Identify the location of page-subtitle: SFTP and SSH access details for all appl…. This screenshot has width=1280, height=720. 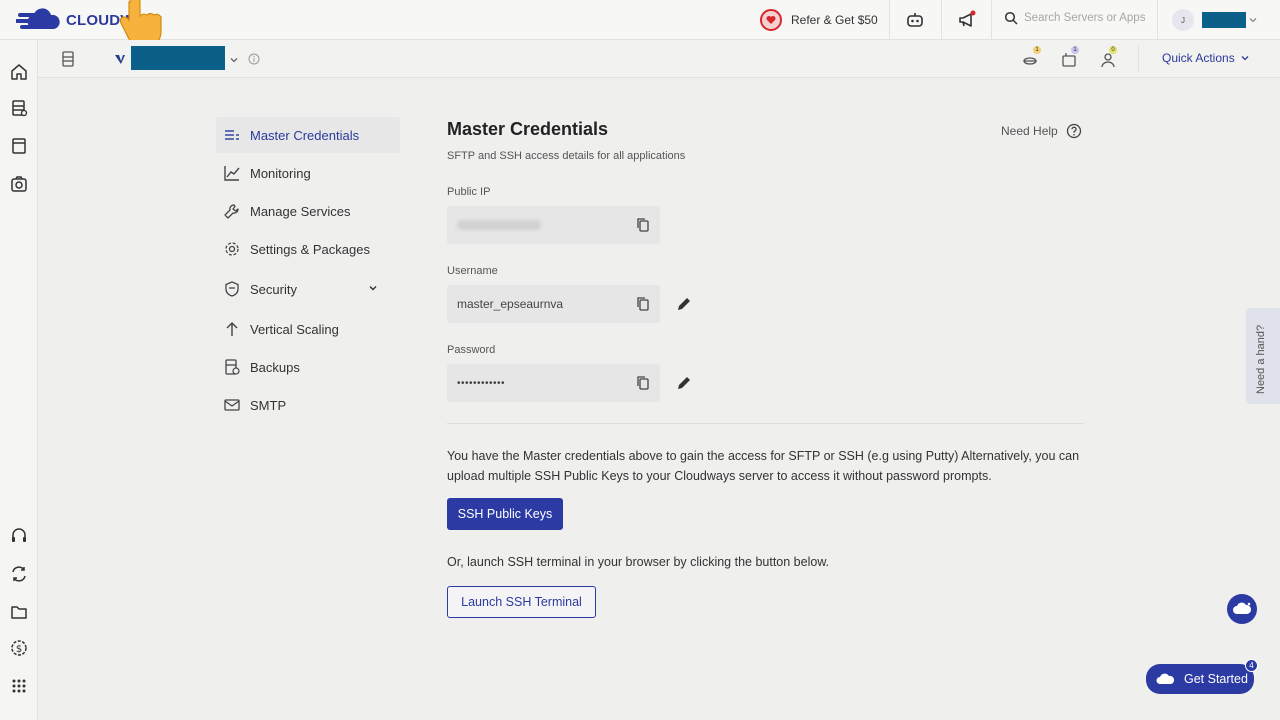
(566, 156).